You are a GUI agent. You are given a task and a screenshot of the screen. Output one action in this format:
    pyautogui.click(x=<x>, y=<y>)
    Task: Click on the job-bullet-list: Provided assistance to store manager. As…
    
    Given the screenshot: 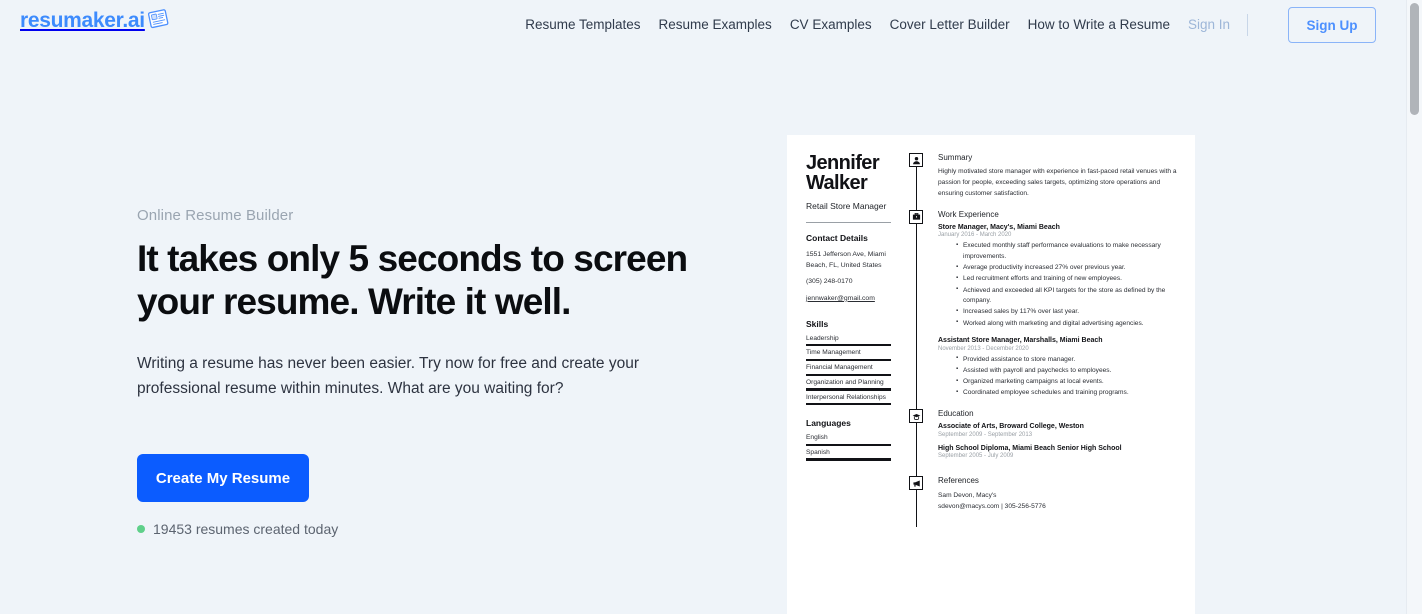 What is the action you would take?
    pyautogui.click(x=1058, y=376)
    